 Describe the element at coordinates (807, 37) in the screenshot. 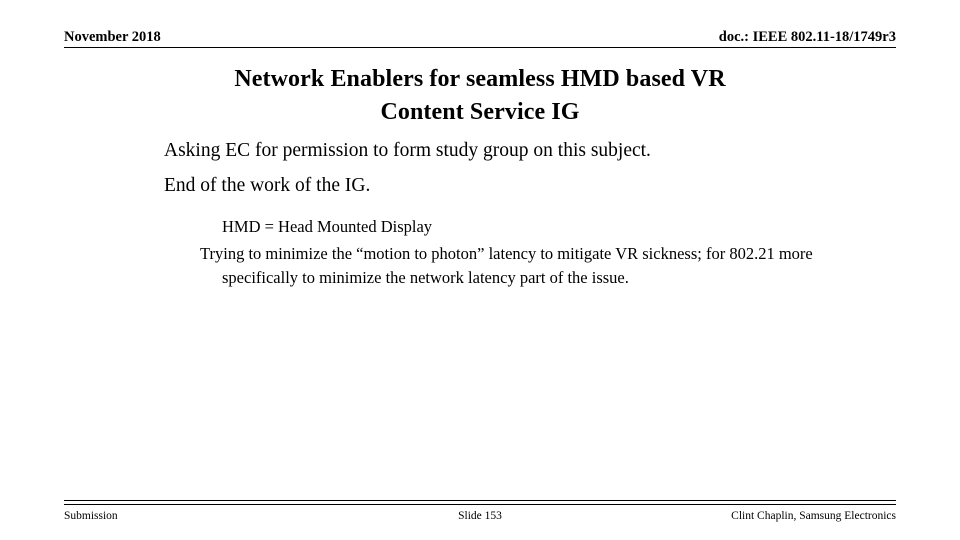

I see `header-document-number: doc.: IEEE 802.11-18/1749r3` at that location.